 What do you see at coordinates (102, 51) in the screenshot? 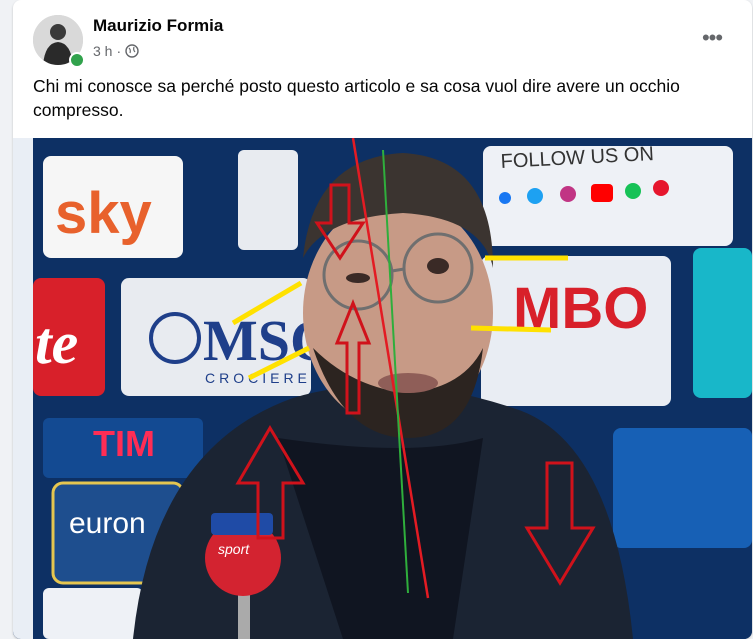
I see `post-timestamp: 3 h` at bounding box center [102, 51].